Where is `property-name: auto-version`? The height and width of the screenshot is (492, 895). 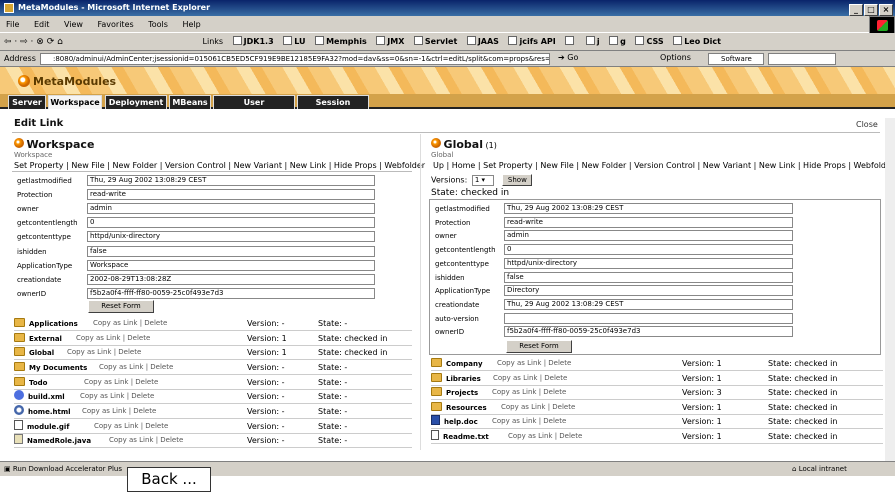 property-name: auto-version is located at coordinates (457, 318).